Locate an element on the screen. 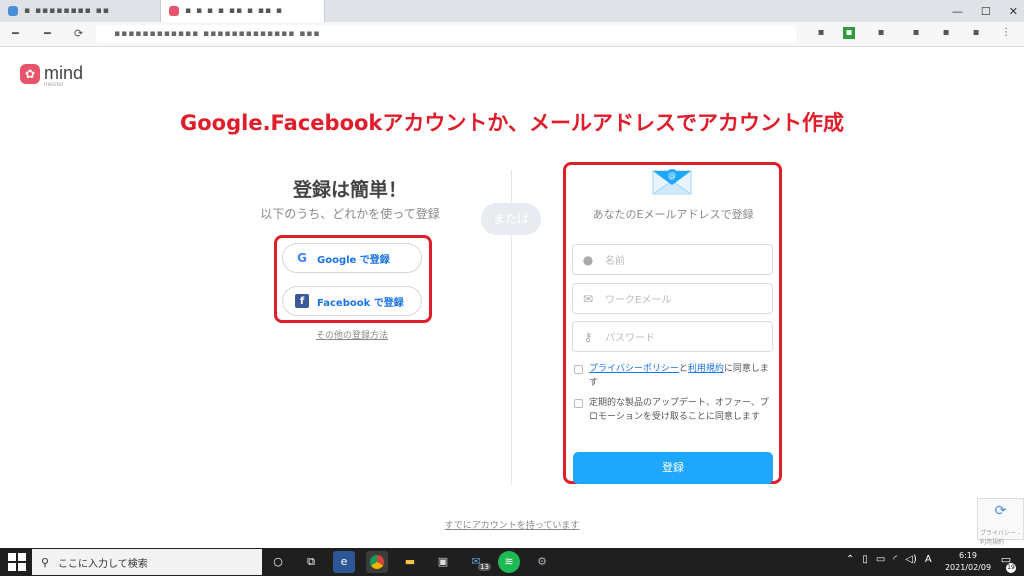 The height and width of the screenshot is (577, 1024). file-explorer-icon: ▬ is located at coordinates (410, 562).